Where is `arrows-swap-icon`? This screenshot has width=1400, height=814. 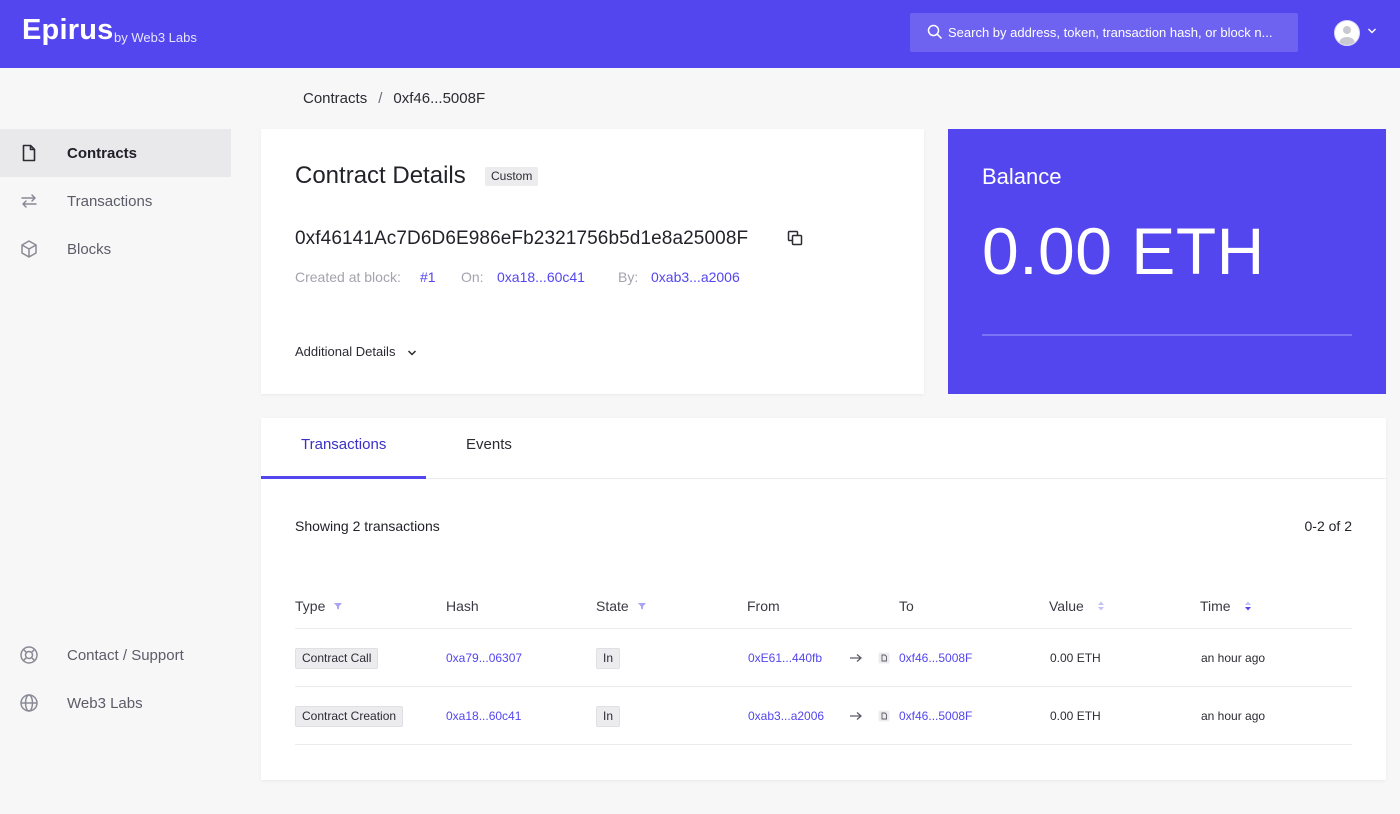 arrows-swap-icon is located at coordinates (29, 201).